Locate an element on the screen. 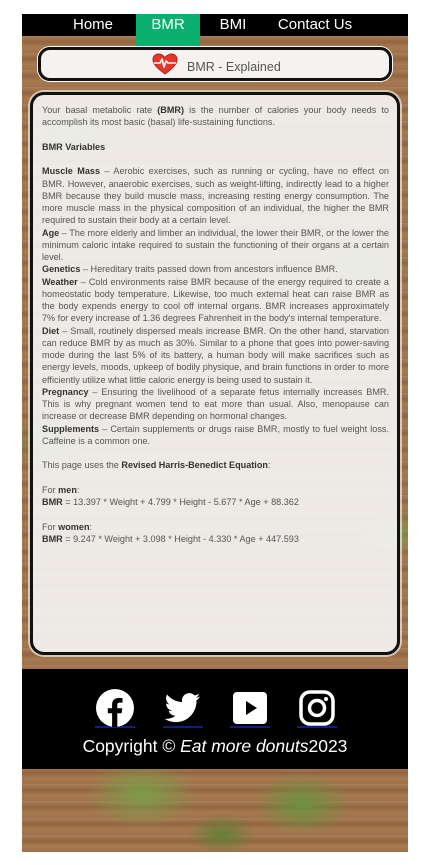 The height and width of the screenshot is (865, 430). copyright: Copyright © Eat more donuts2023 is located at coordinates (215, 746).